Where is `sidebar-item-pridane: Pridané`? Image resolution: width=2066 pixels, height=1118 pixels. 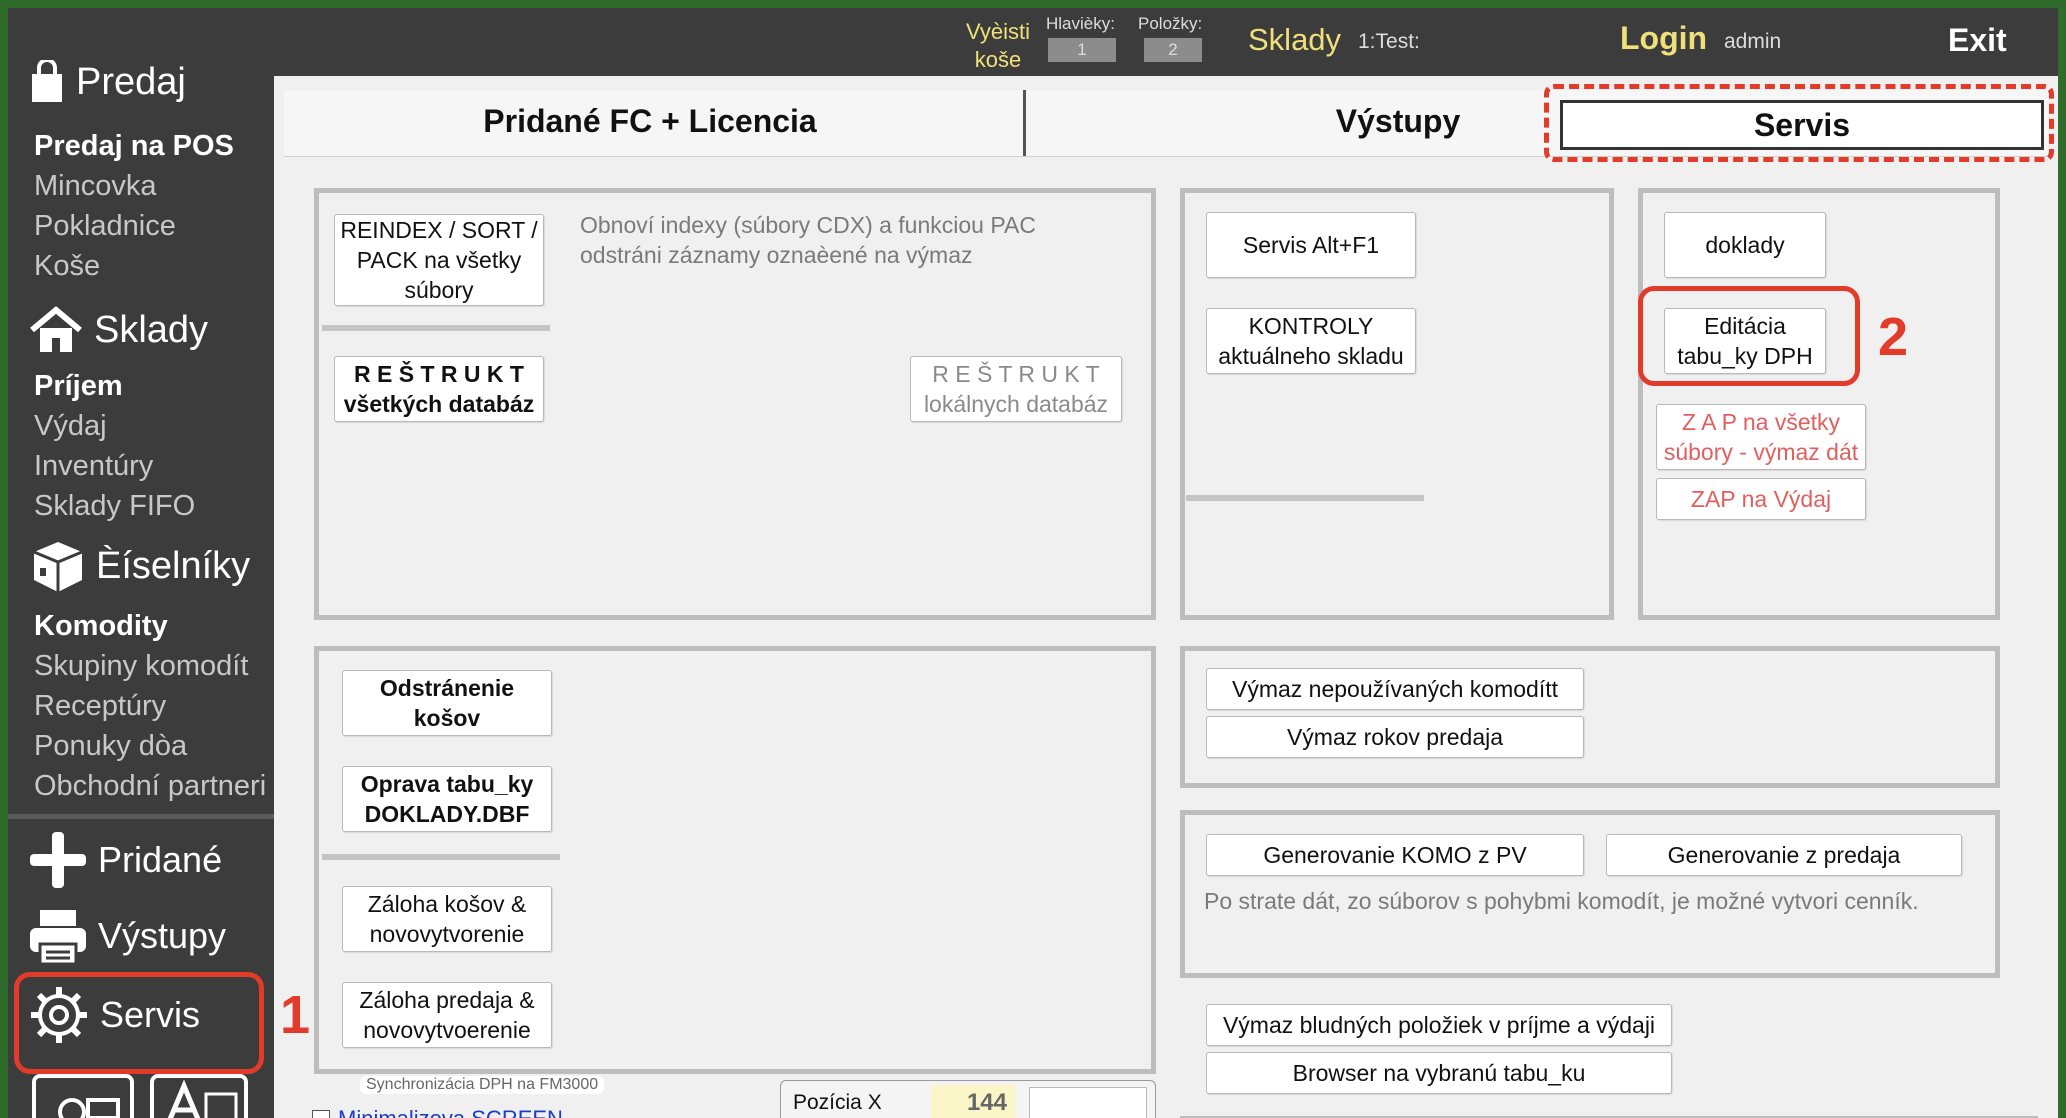
sidebar-item-pridane: Pridané is located at coordinates (125, 860).